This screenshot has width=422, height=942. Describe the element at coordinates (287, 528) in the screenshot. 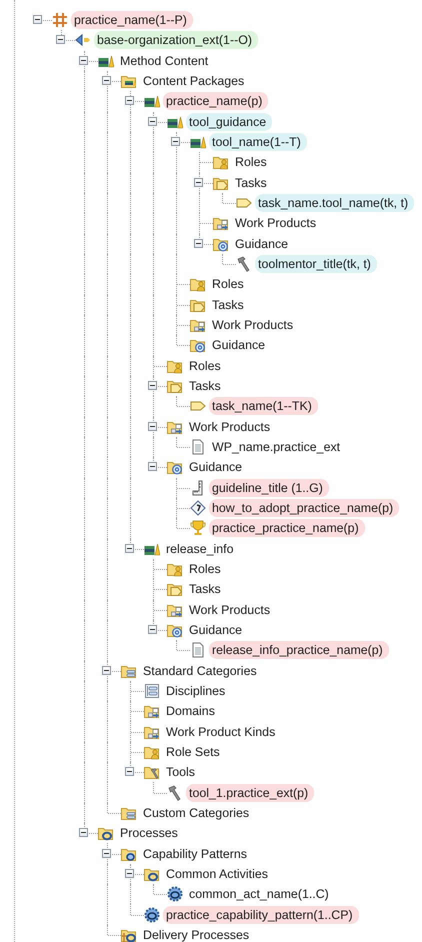

I see `tree-item: practice_practice_name(p)` at that location.